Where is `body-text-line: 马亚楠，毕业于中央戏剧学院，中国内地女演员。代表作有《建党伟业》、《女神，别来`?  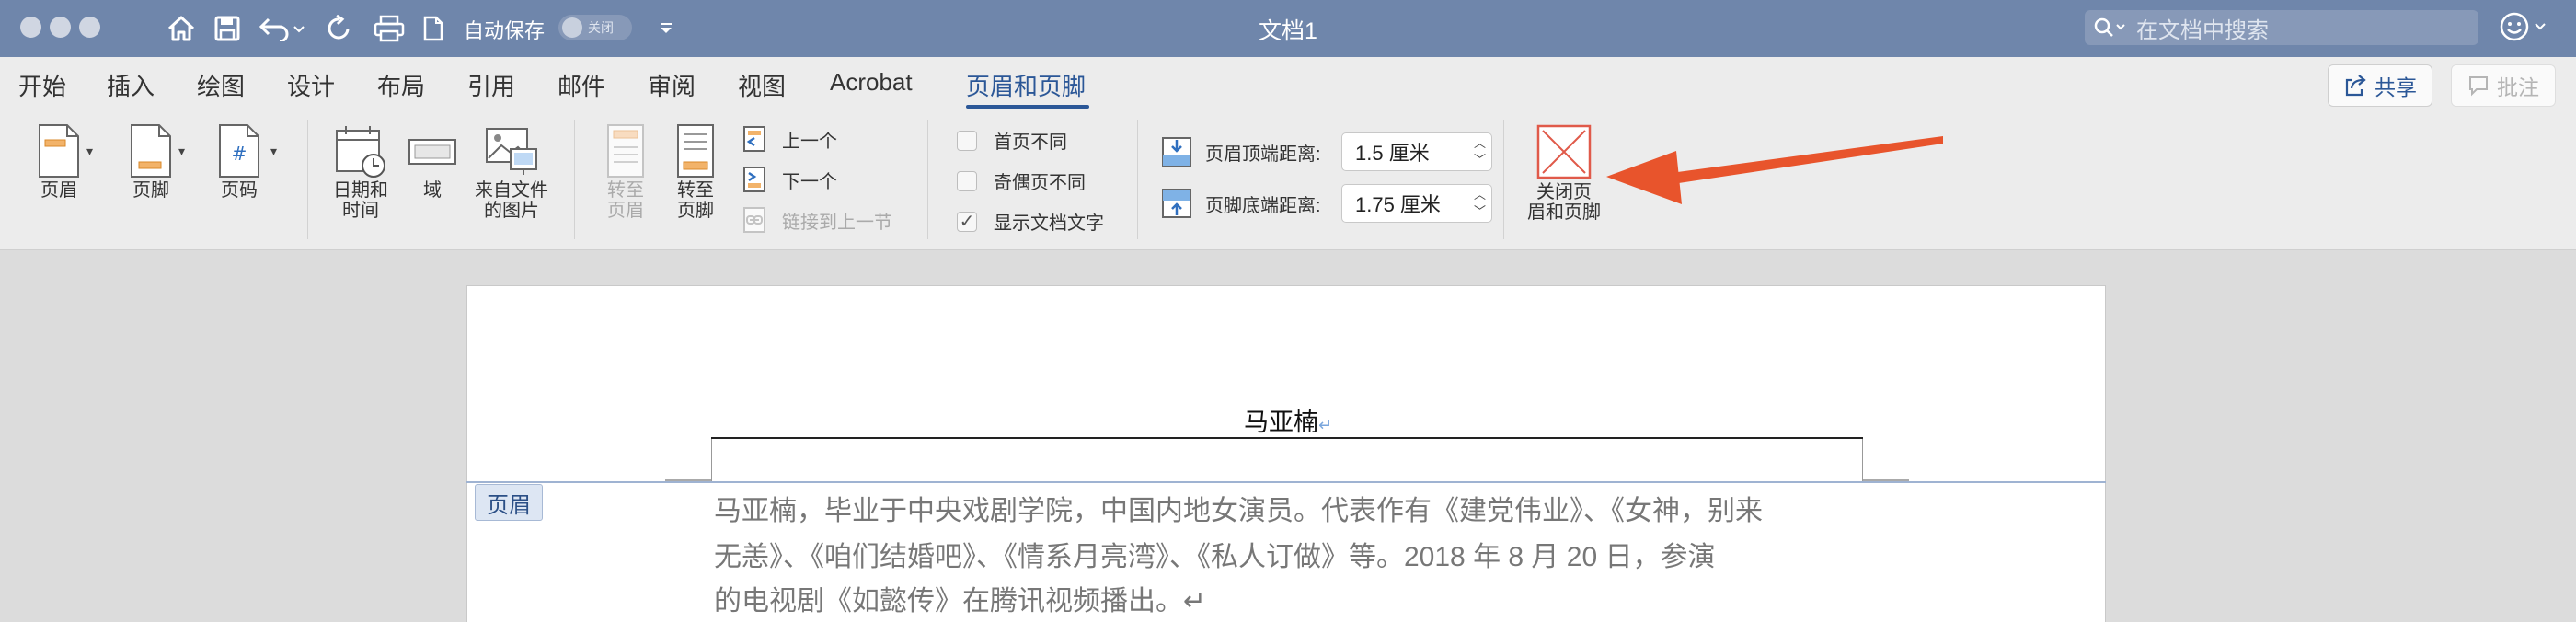 body-text-line: 马亚楠，毕业于中央戏剧学院，中国内地女演员。代表作有《建党伟业》、《女神，别来 is located at coordinates (1238, 508).